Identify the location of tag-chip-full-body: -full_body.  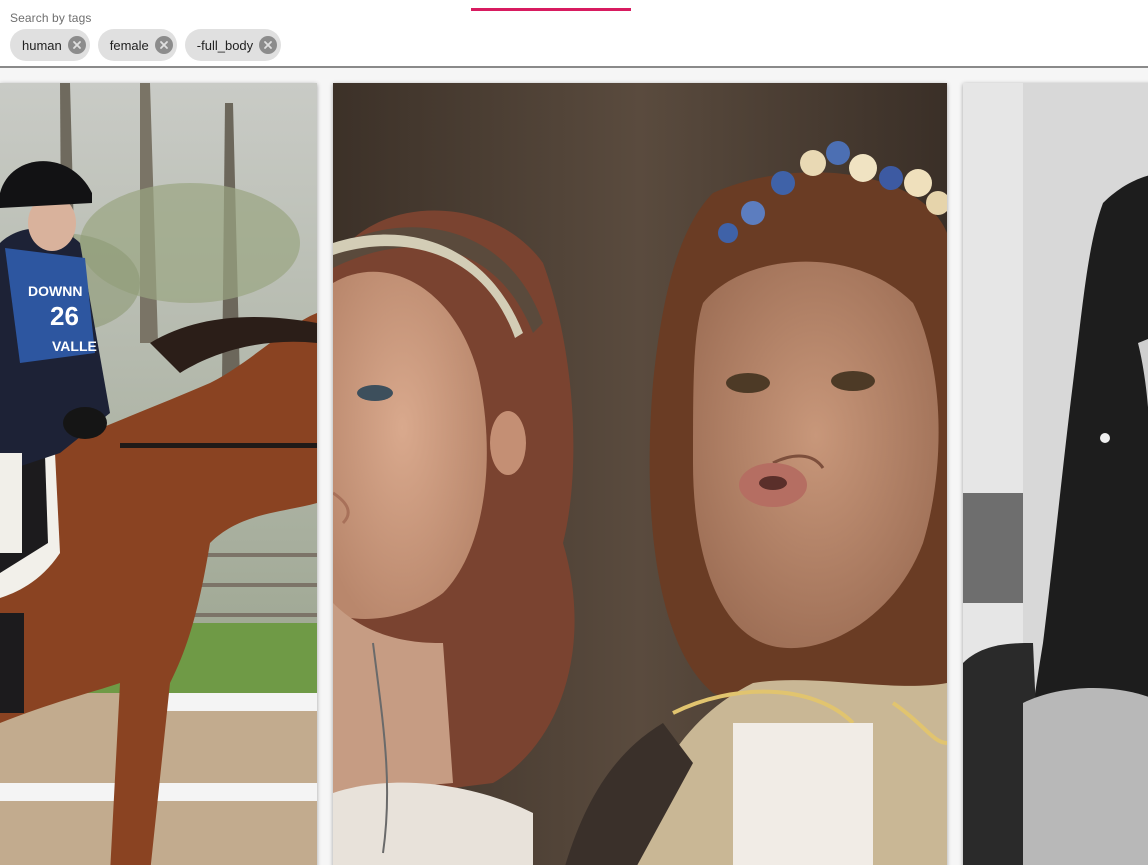
(233, 45).